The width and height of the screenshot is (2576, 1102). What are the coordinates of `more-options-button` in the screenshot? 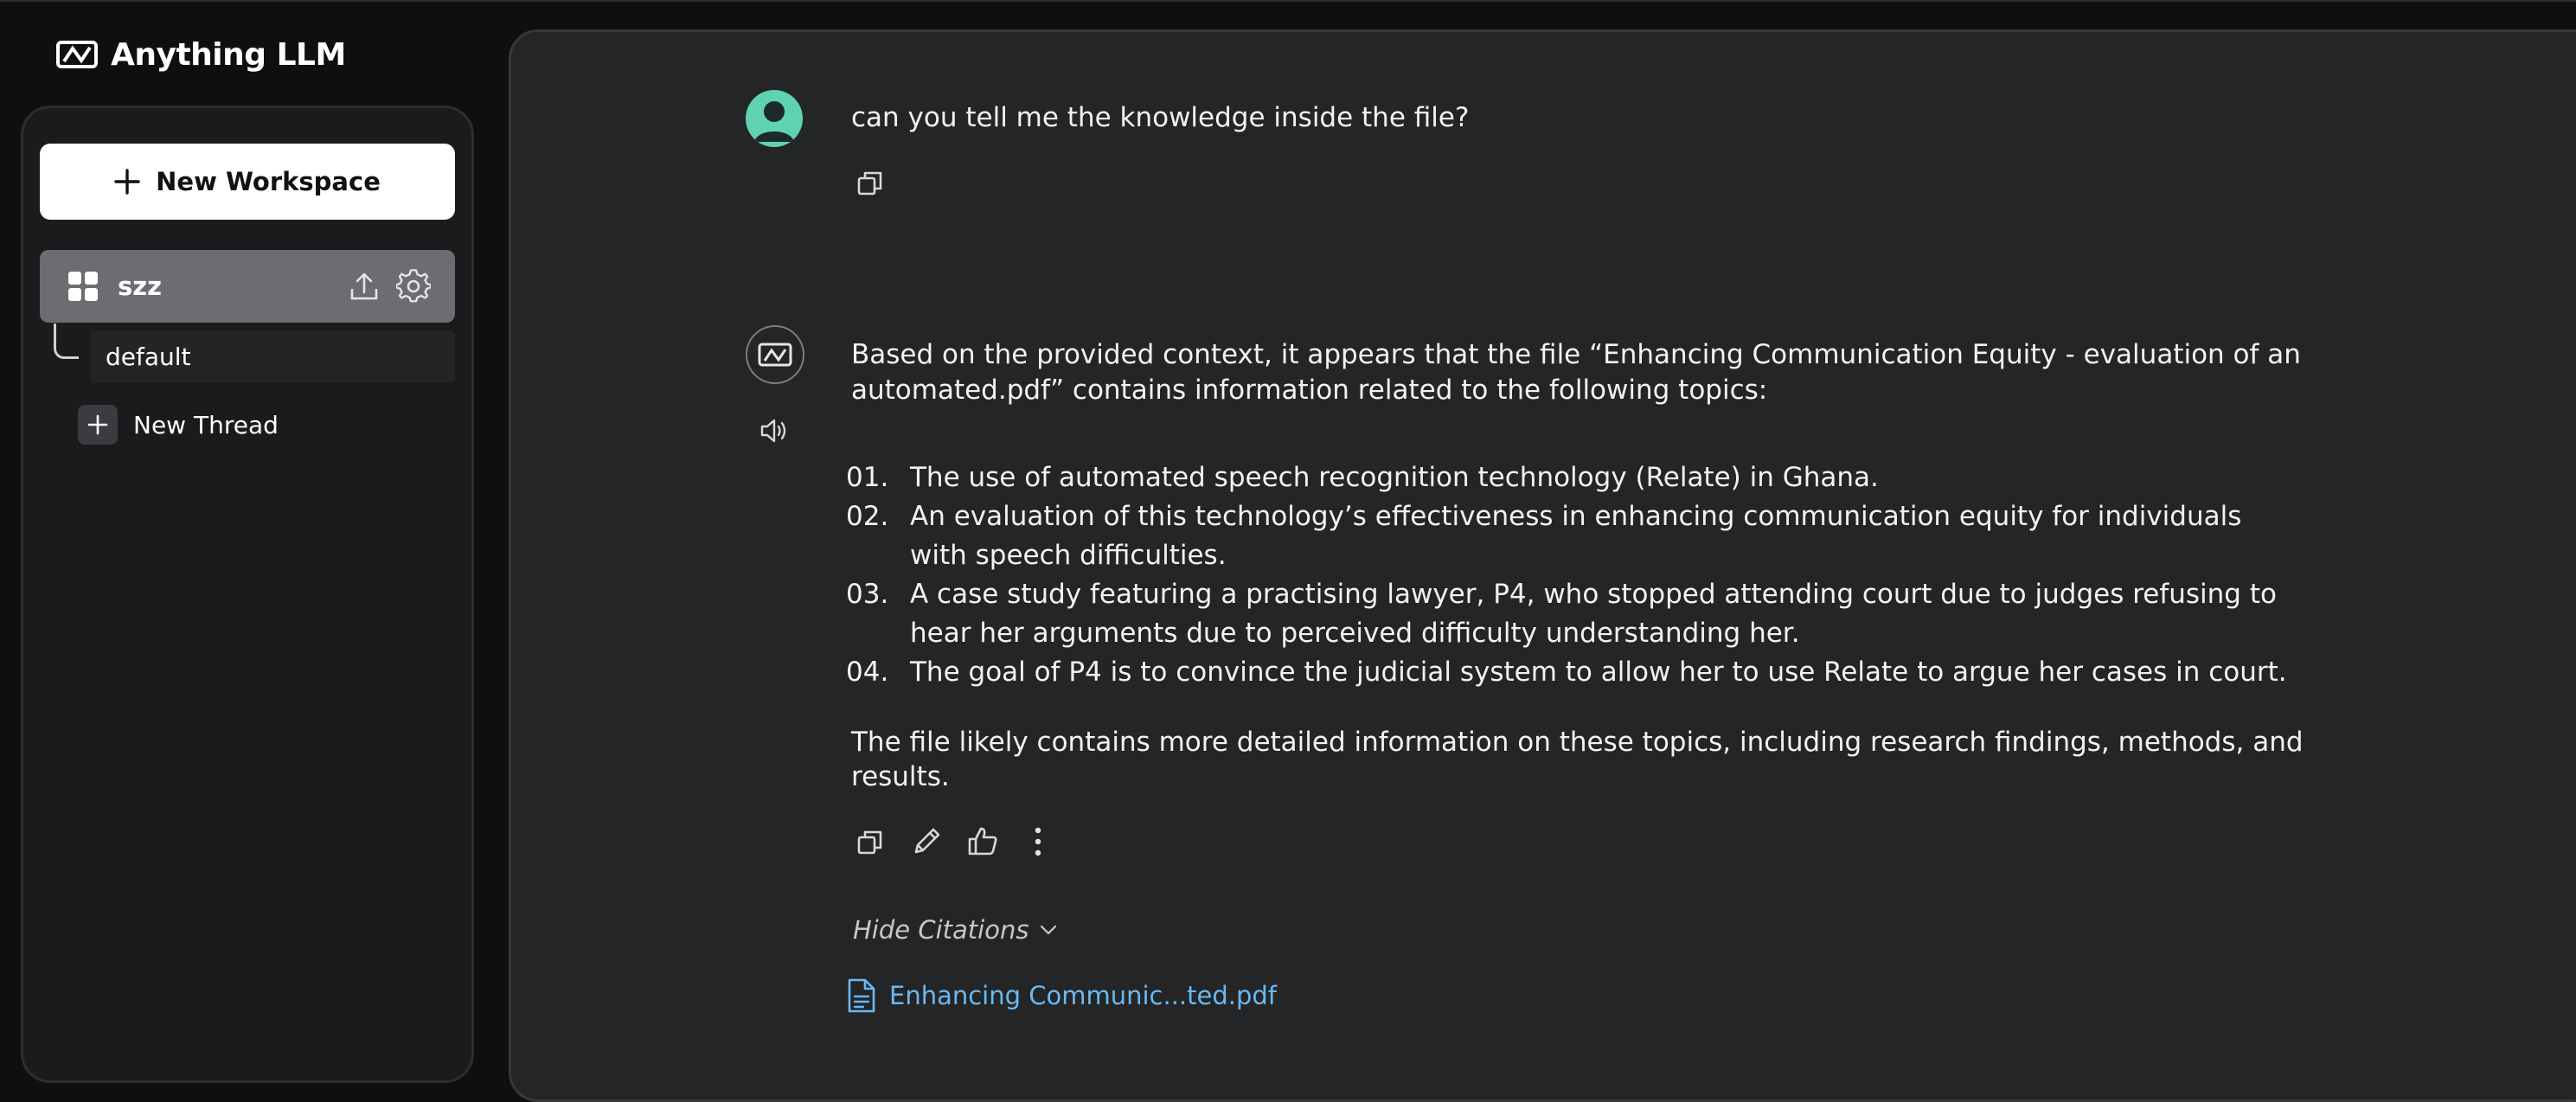 It's located at (1038, 841).